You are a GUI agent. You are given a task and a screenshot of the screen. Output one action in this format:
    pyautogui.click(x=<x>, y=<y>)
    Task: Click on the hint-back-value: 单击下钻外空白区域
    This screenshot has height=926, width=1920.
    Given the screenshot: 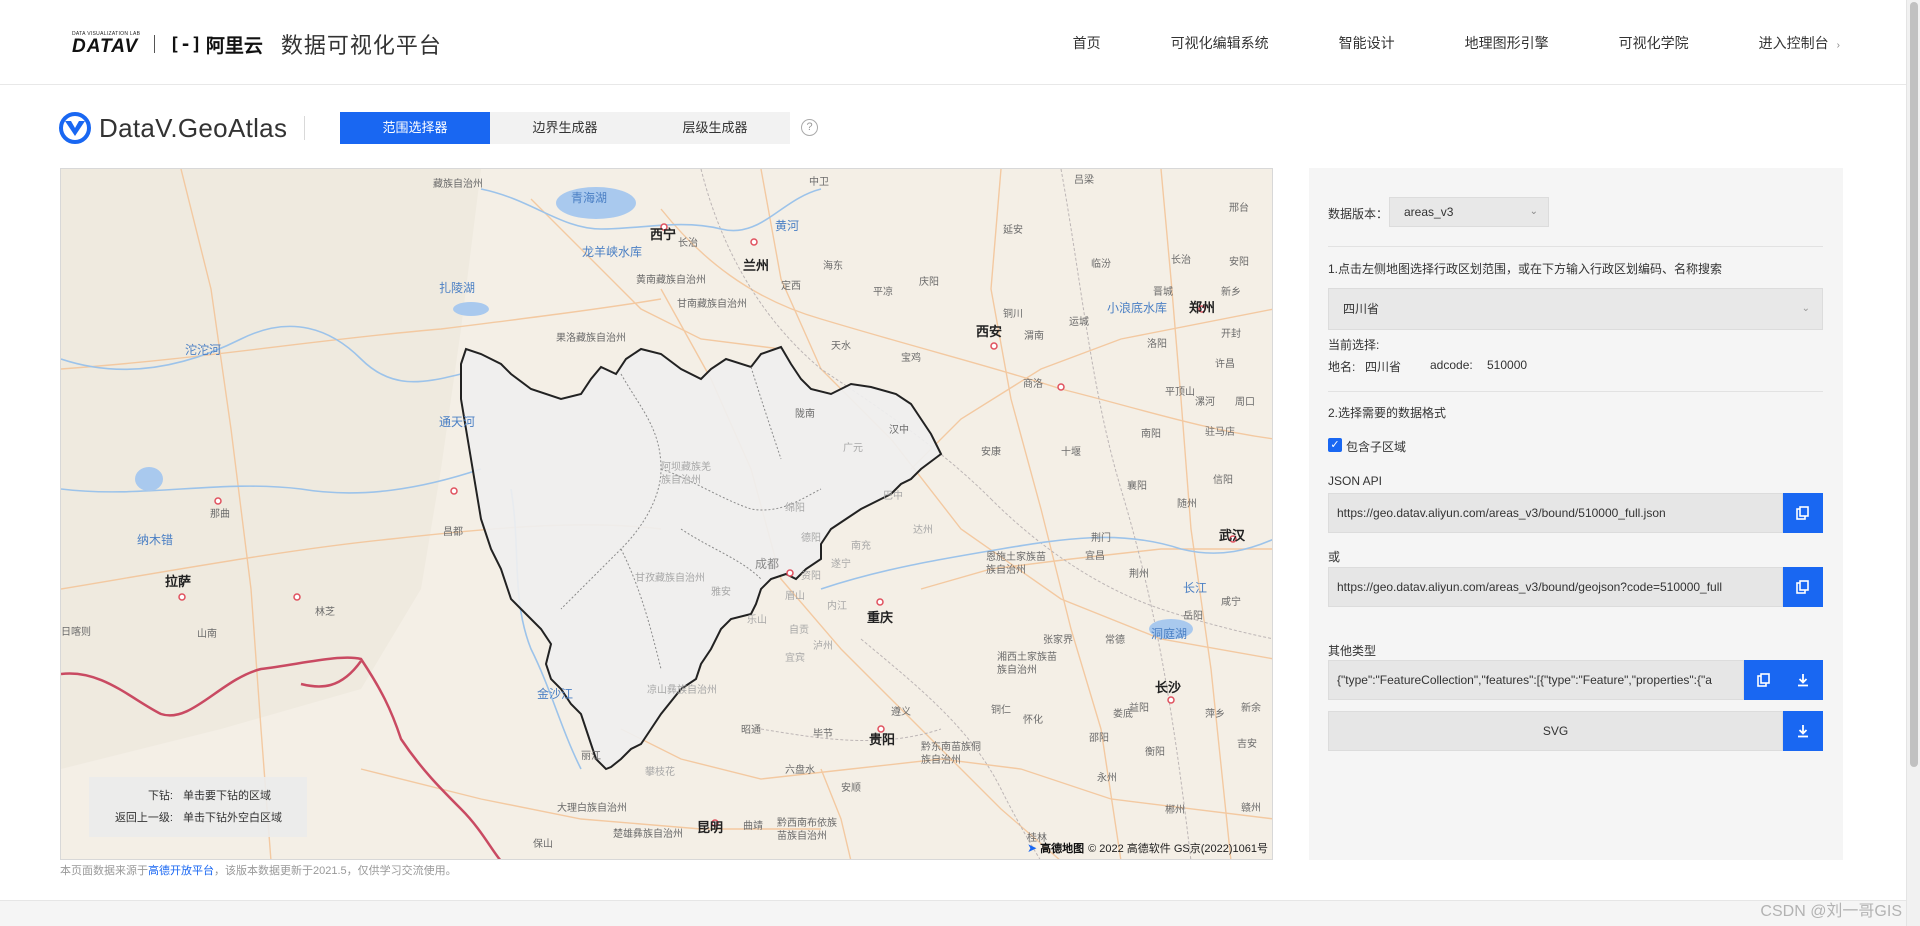 What is the action you would take?
    pyautogui.click(x=232, y=818)
    